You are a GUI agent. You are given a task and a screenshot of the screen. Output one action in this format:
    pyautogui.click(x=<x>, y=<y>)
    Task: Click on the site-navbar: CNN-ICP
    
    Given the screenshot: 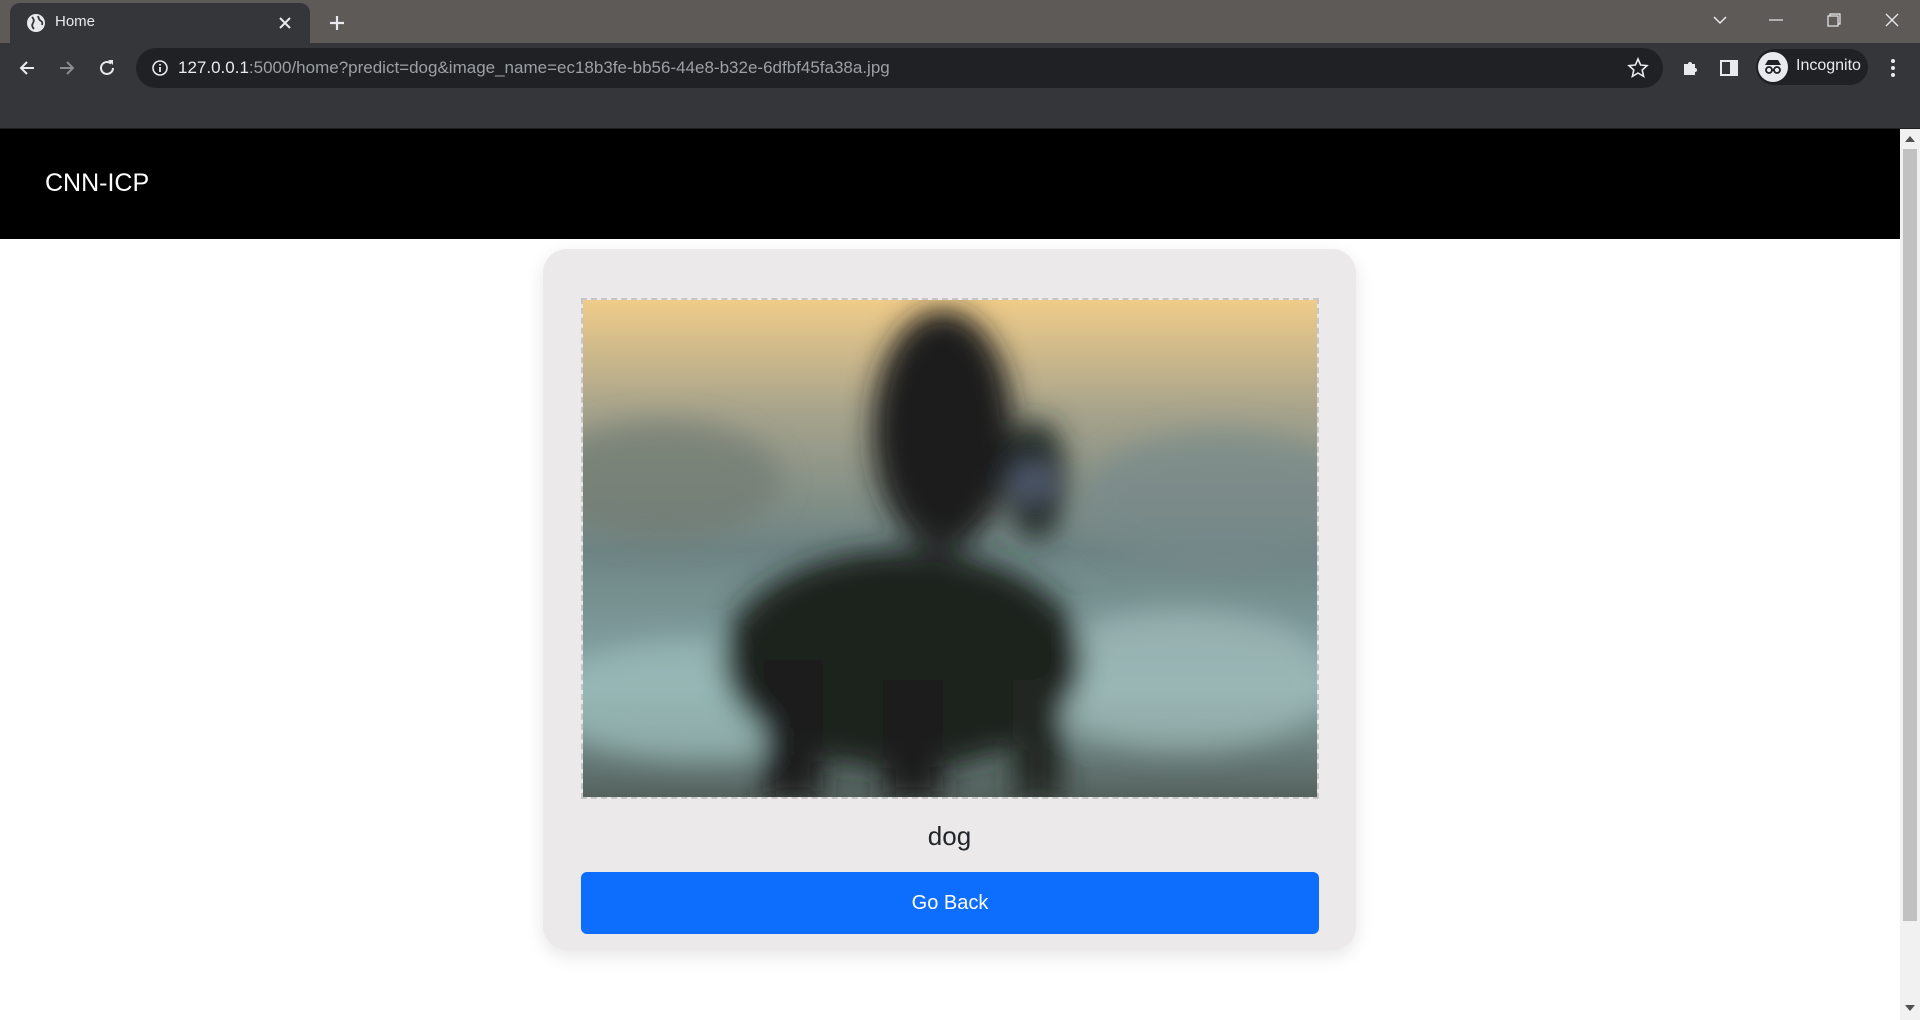 What is the action you would take?
    pyautogui.click(x=950, y=184)
    